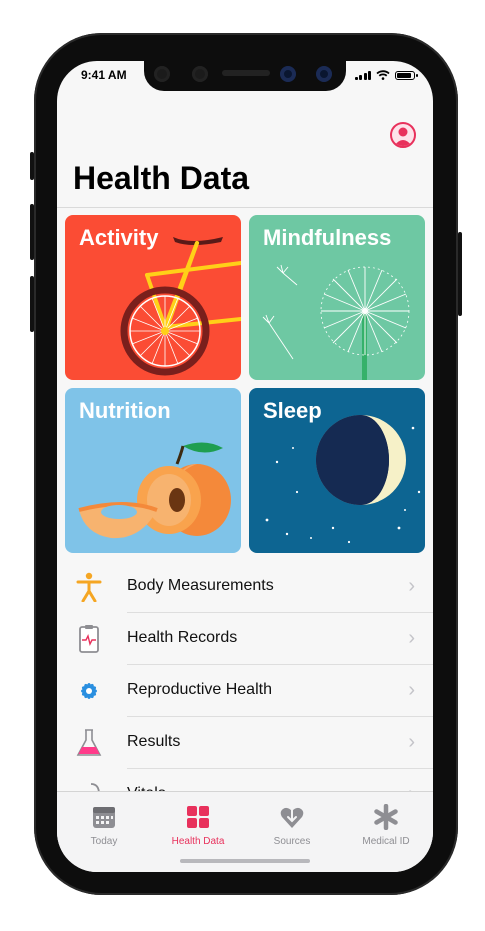 This screenshot has height=931, width=485. I want to click on grid-icon, so click(198, 817).